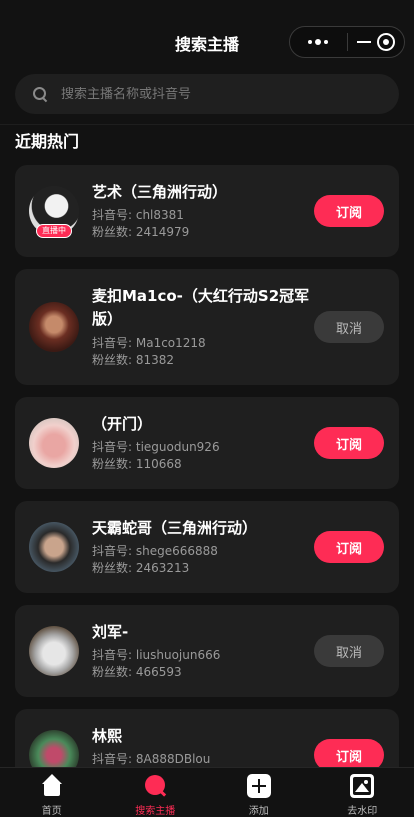 This screenshot has height=817, width=414. What do you see at coordinates (160, 192) in the screenshot?
I see `streamer-name: 艺术（三角洲行动）` at bounding box center [160, 192].